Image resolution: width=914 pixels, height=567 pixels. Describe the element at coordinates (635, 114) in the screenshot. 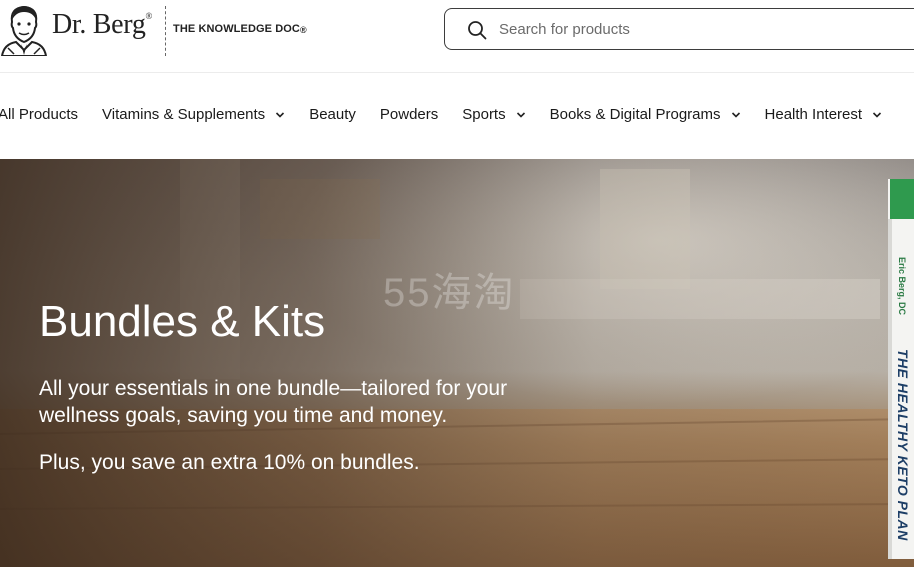

I see `nav-item-label: Books & Digital Programs` at that location.